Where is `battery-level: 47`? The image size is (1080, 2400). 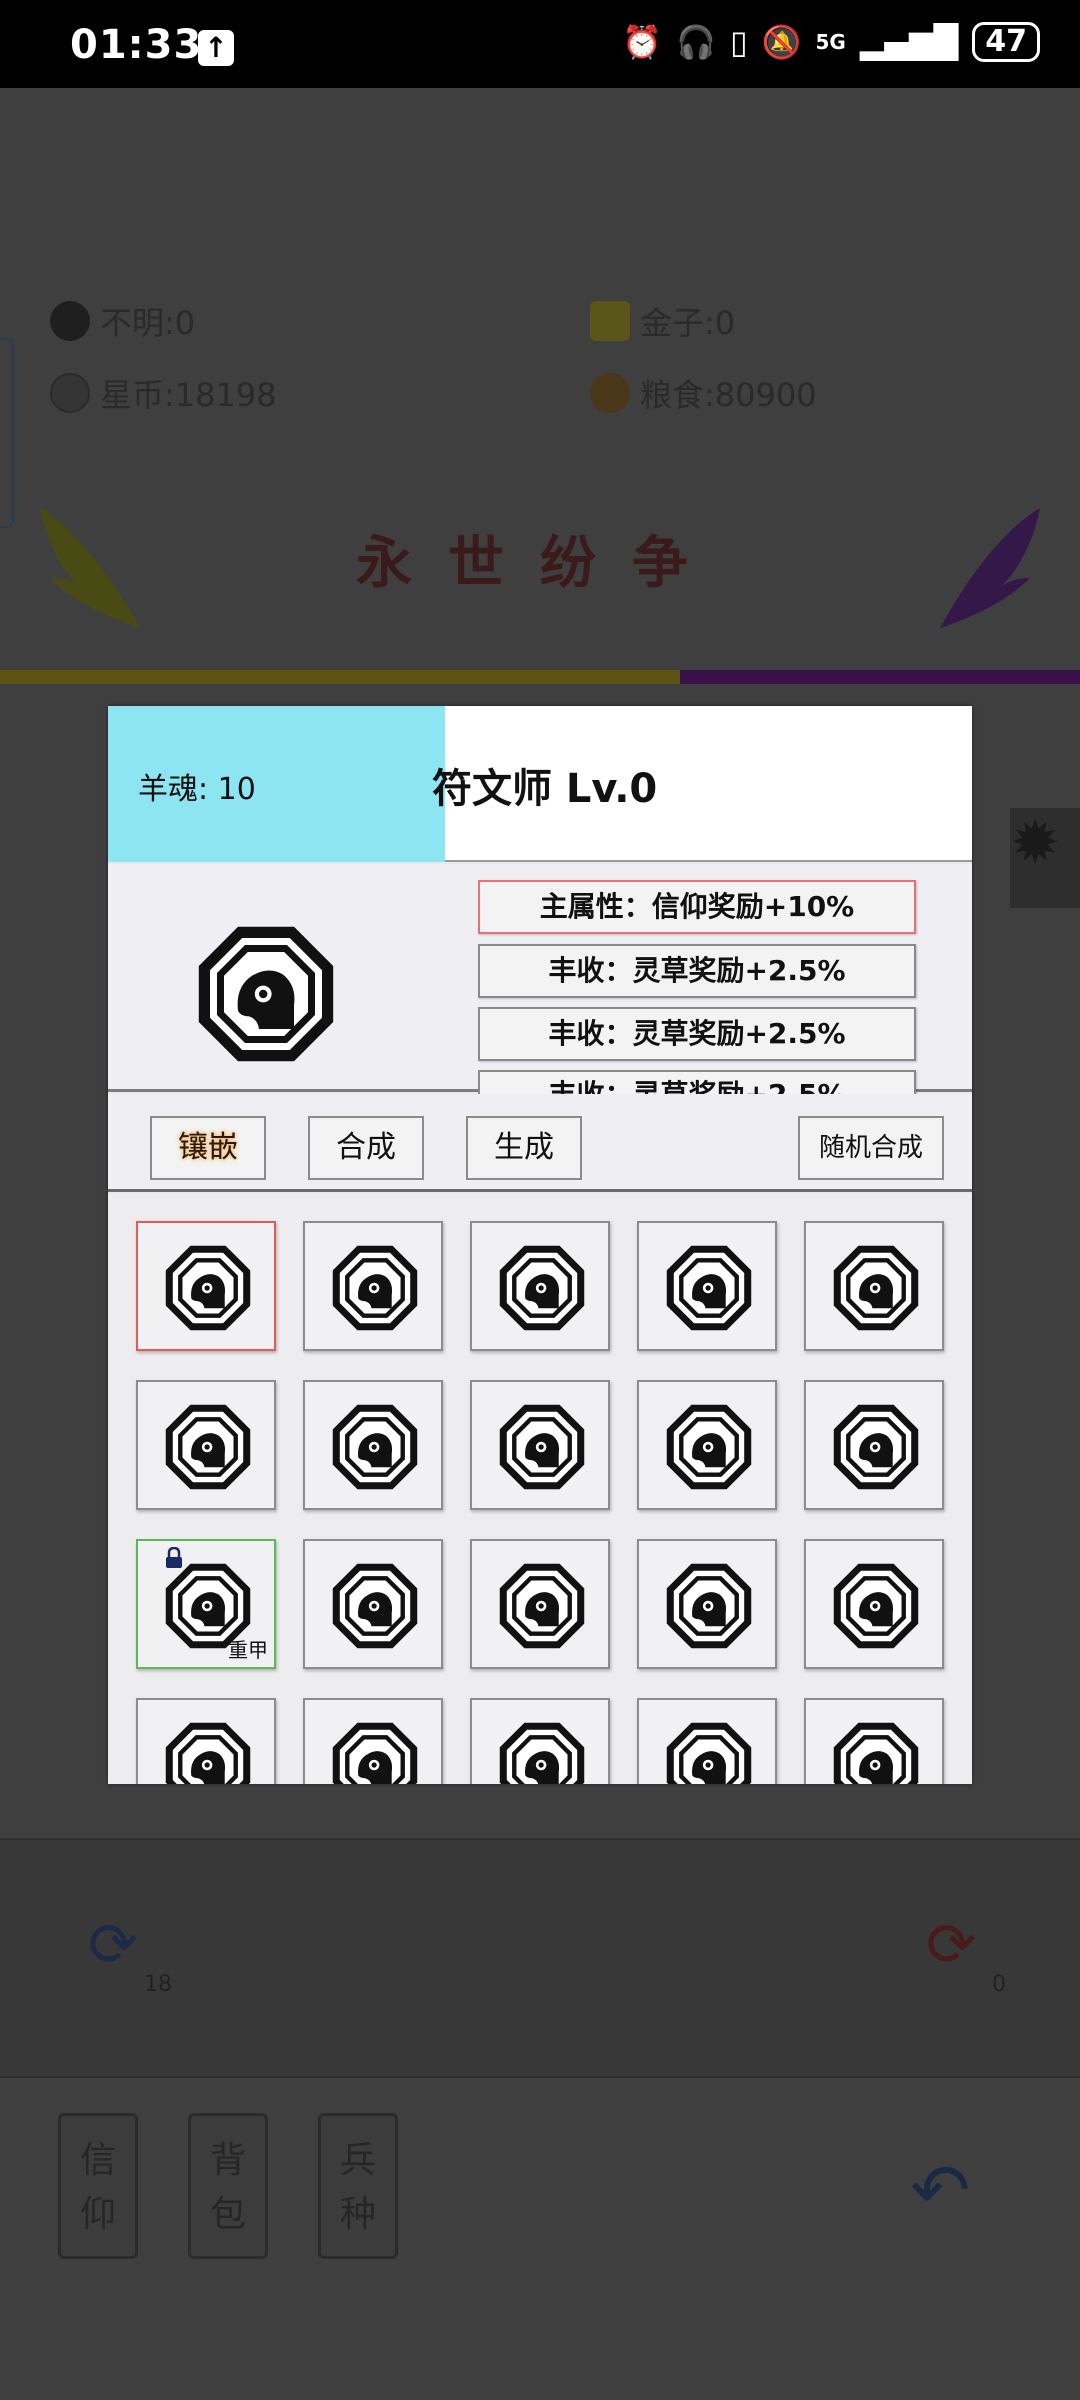
battery-level: 47 is located at coordinates (1006, 42).